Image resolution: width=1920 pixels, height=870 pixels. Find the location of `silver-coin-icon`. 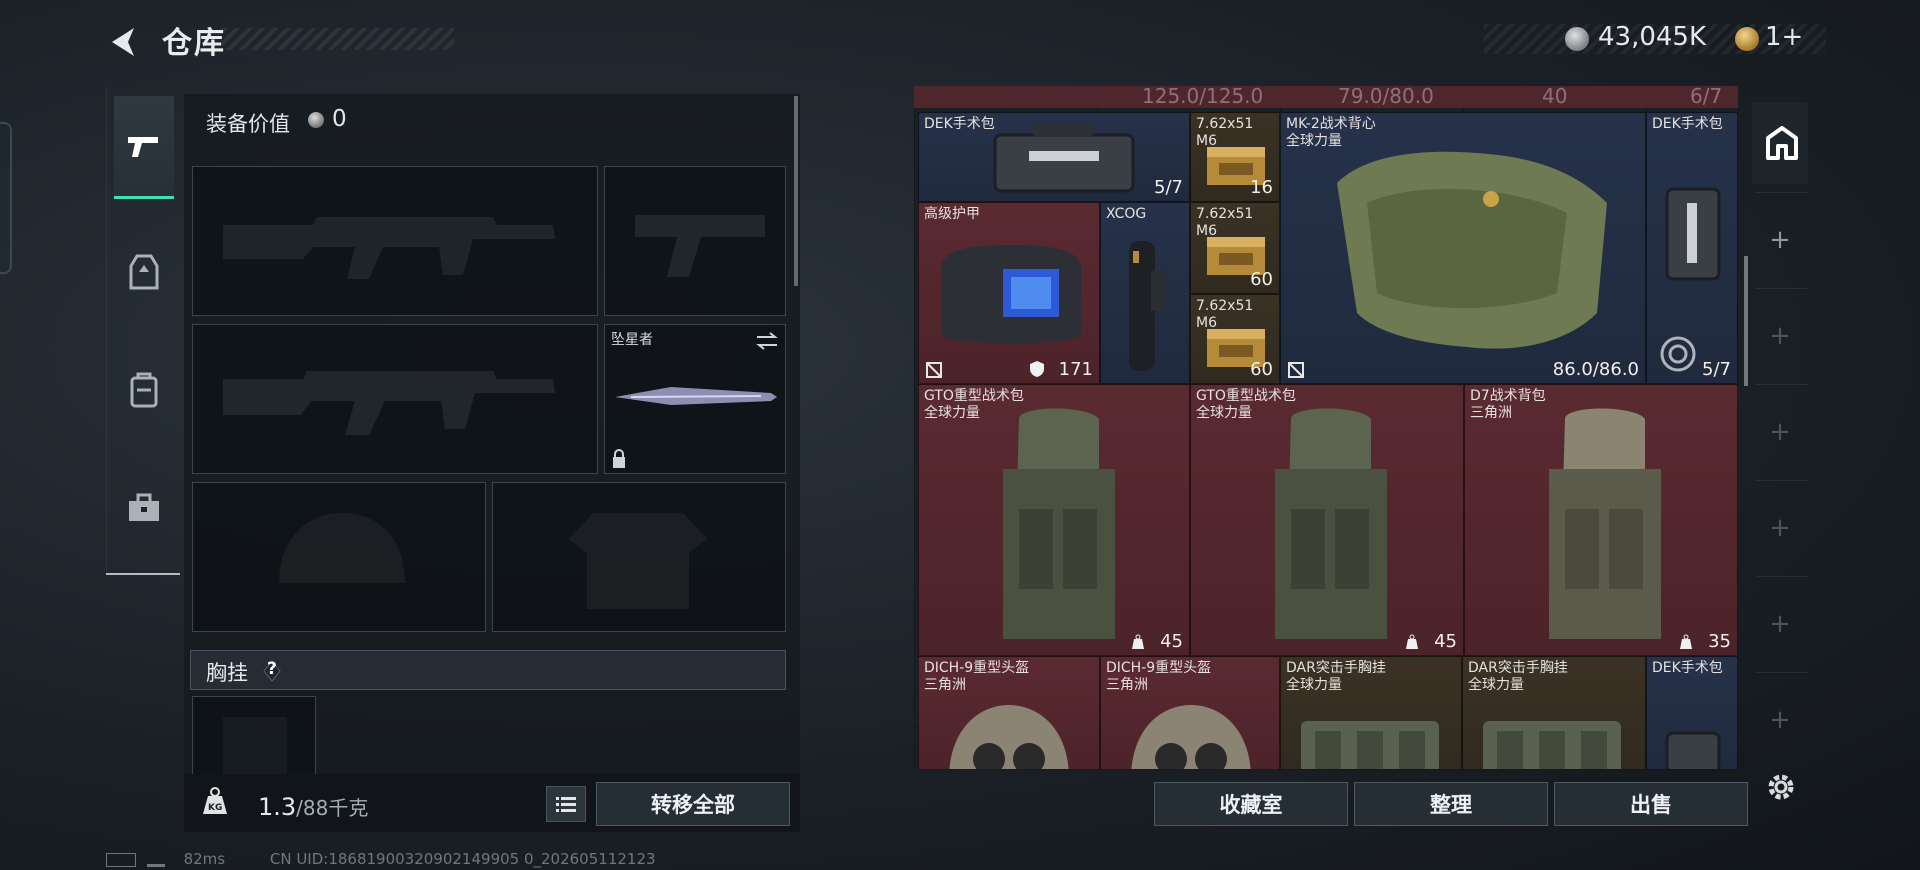

silver-coin-icon is located at coordinates (1577, 39).